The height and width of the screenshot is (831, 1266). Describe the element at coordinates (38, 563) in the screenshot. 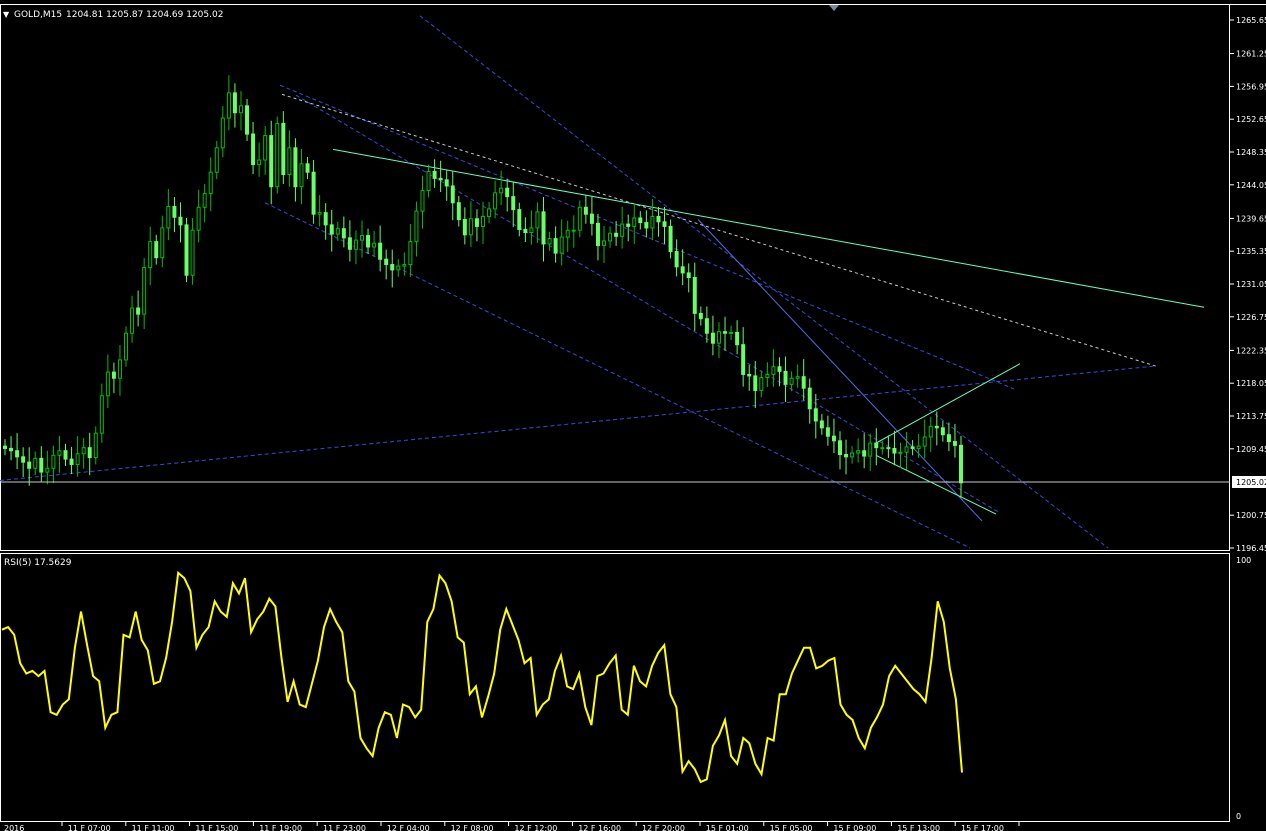

I see `rsi-label: RSI(5) 17.5629` at that location.